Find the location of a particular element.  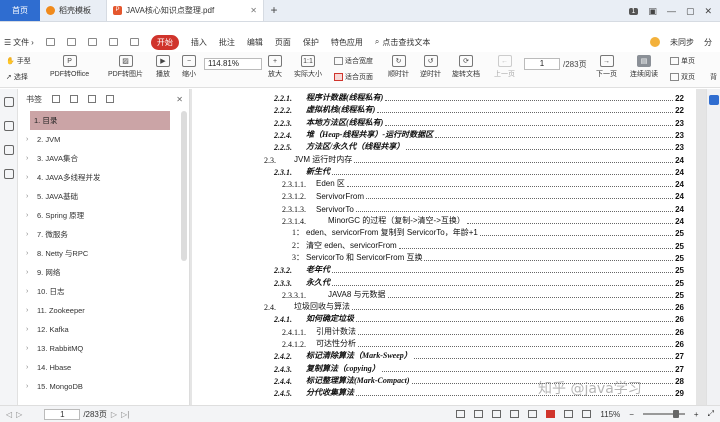

undo-icon is located at coordinates (113, 42).